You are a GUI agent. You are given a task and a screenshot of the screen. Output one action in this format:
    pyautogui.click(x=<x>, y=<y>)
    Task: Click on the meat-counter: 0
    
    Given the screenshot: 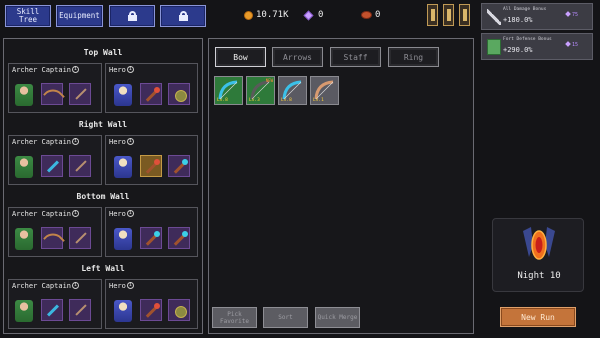 What is the action you would take?
    pyautogui.click(x=370, y=15)
    